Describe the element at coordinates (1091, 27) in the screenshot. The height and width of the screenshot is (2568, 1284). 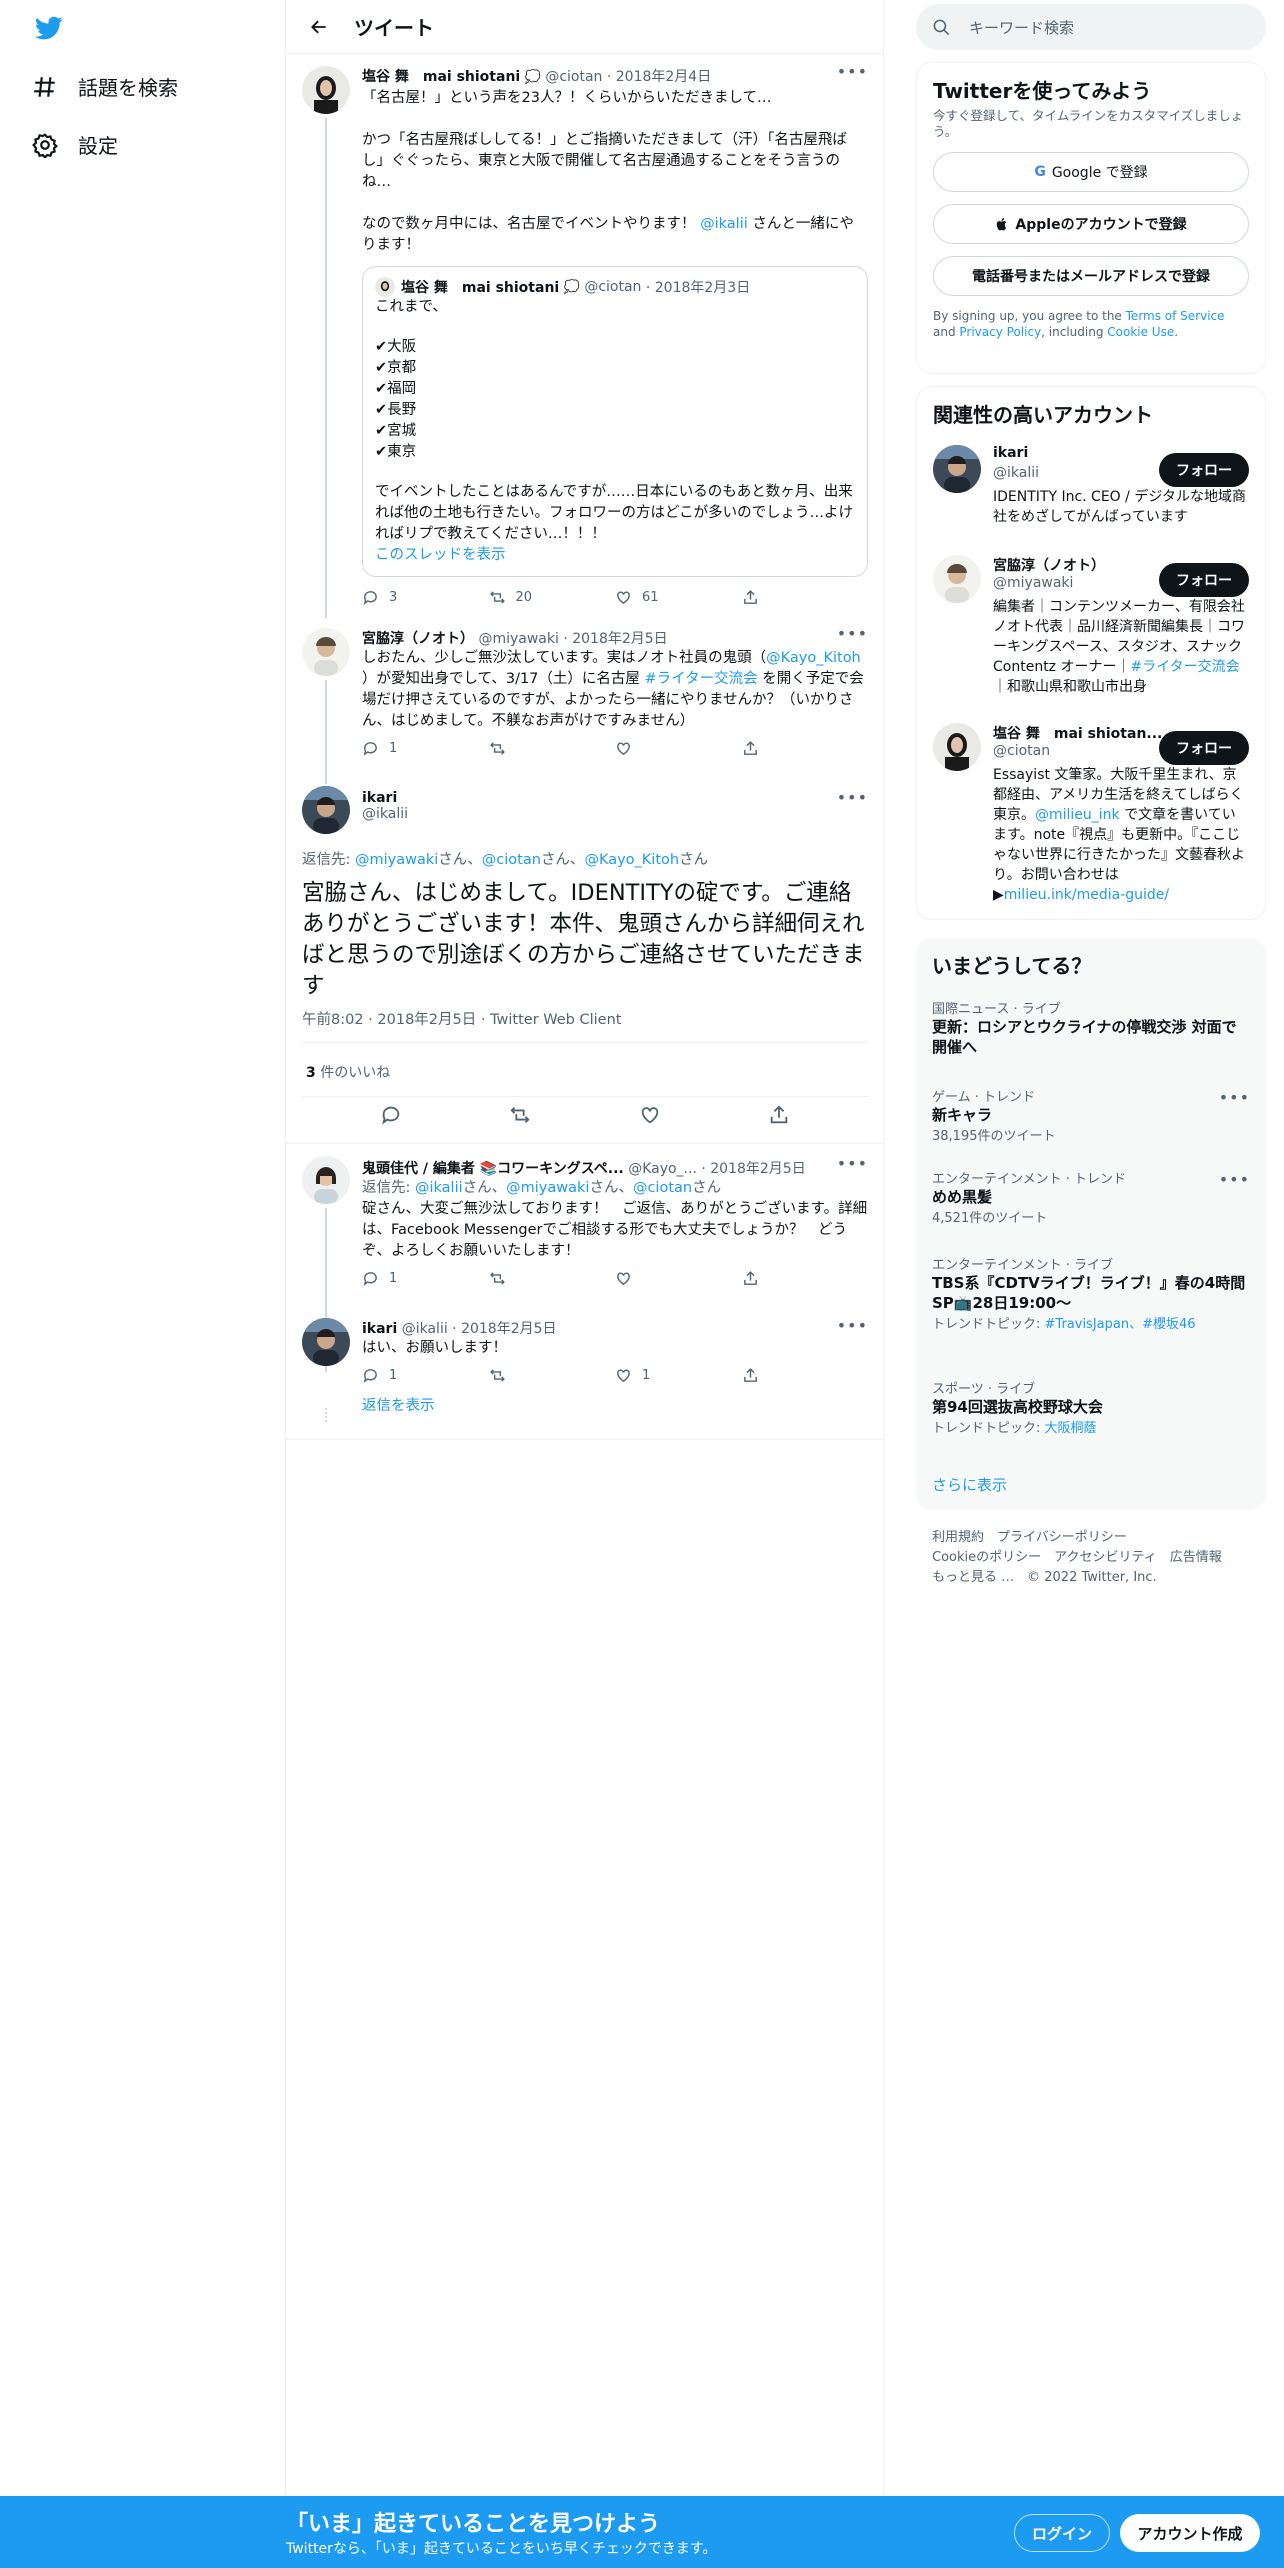
I see `search-input: キーワード検索` at that location.